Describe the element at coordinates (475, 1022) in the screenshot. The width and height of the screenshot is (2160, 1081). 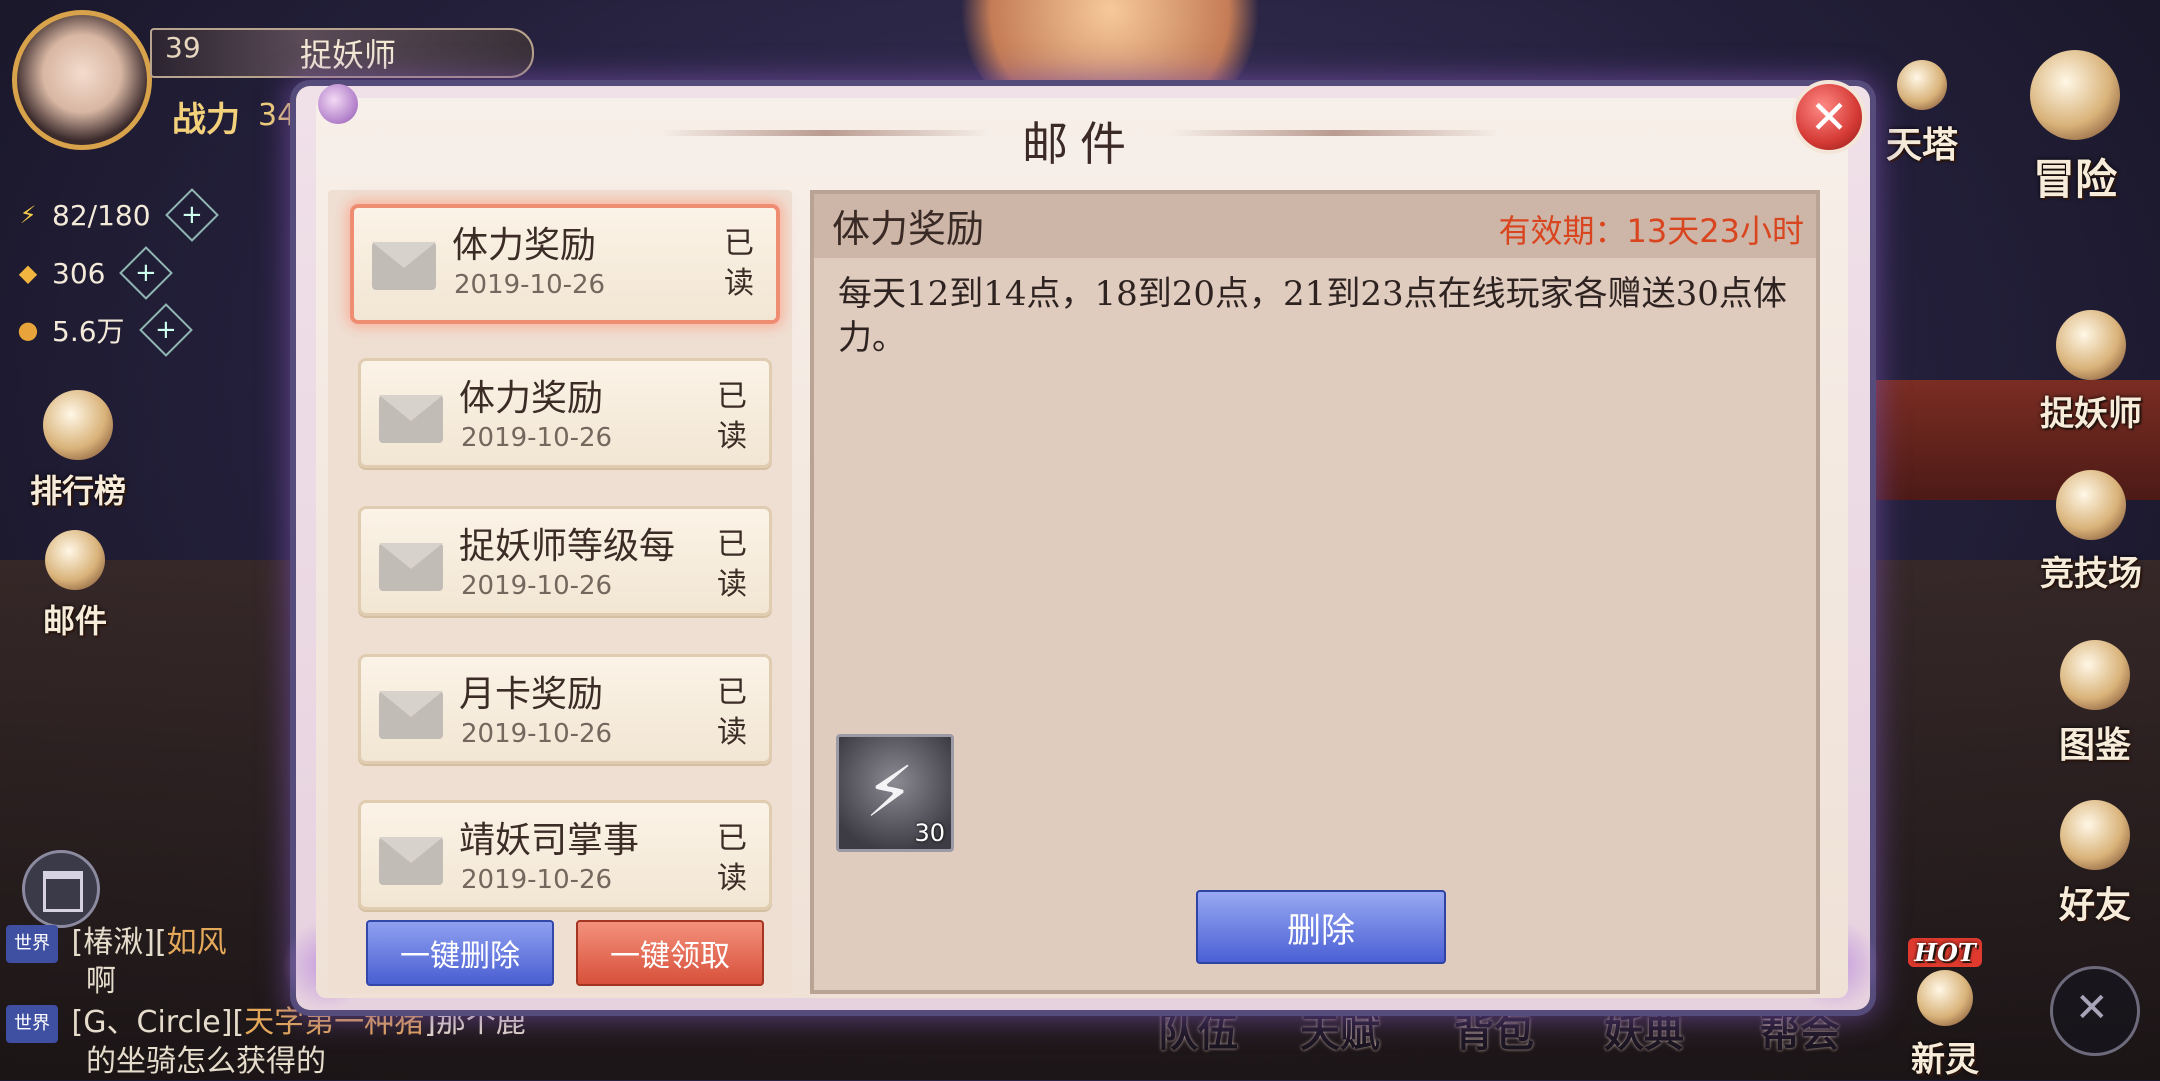
I see `chat-sender-suffix: ]那个鹿` at that location.